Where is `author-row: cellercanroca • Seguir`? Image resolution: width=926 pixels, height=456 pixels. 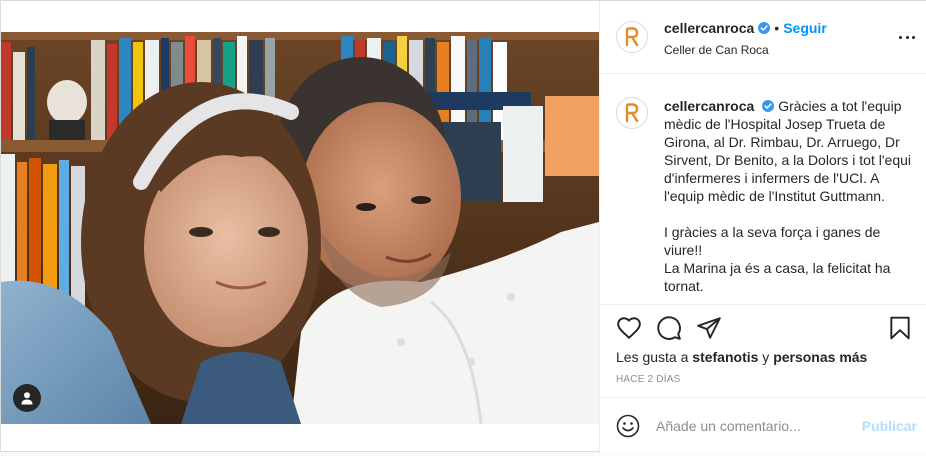
author-row: cellercanroca • Seguir is located at coordinates (745, 28).